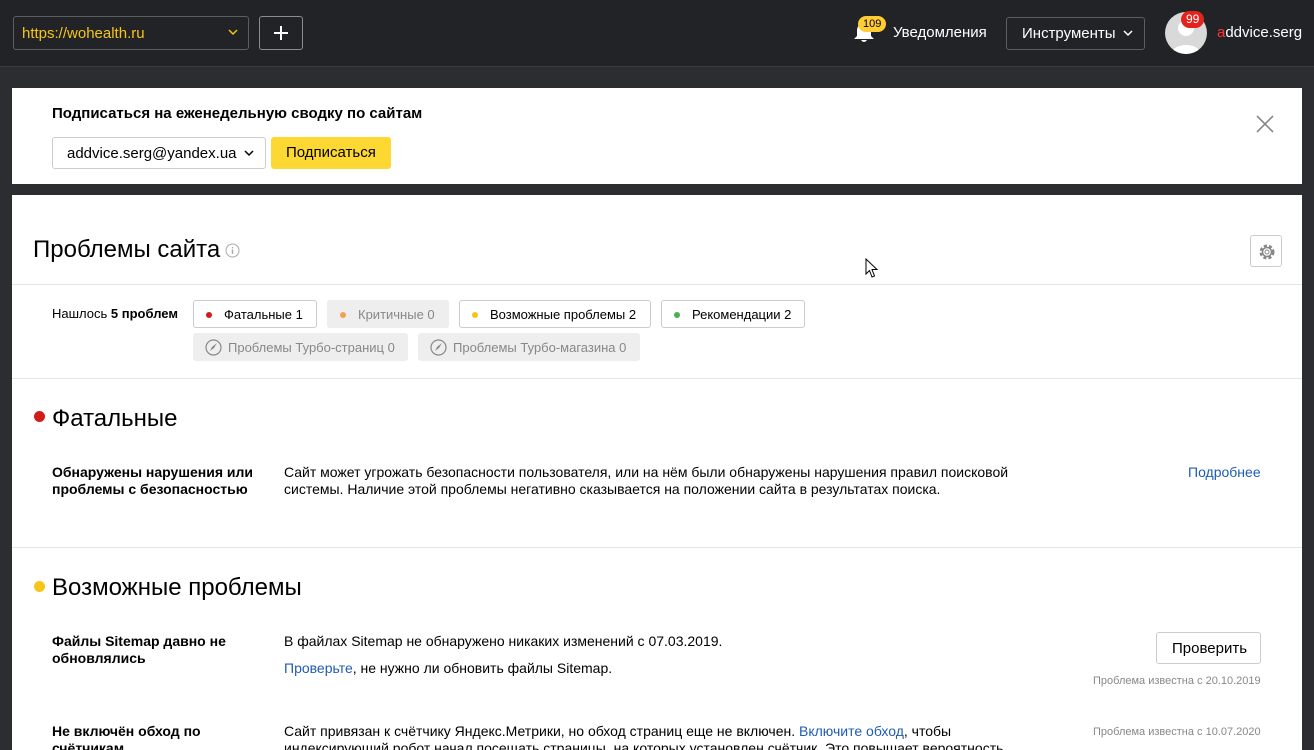 The height and width of the screenshot is (750, 1314). I want to click on subscribe-button: Подписаться, so click(331, 153).